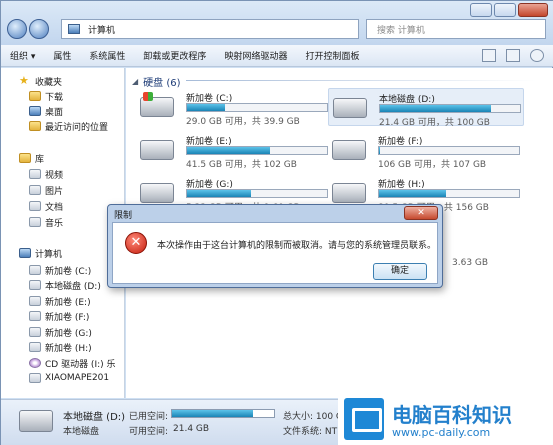 The width and height of the screenshot is (553, 445). I want to click on close-window-button, so click(533, 10).